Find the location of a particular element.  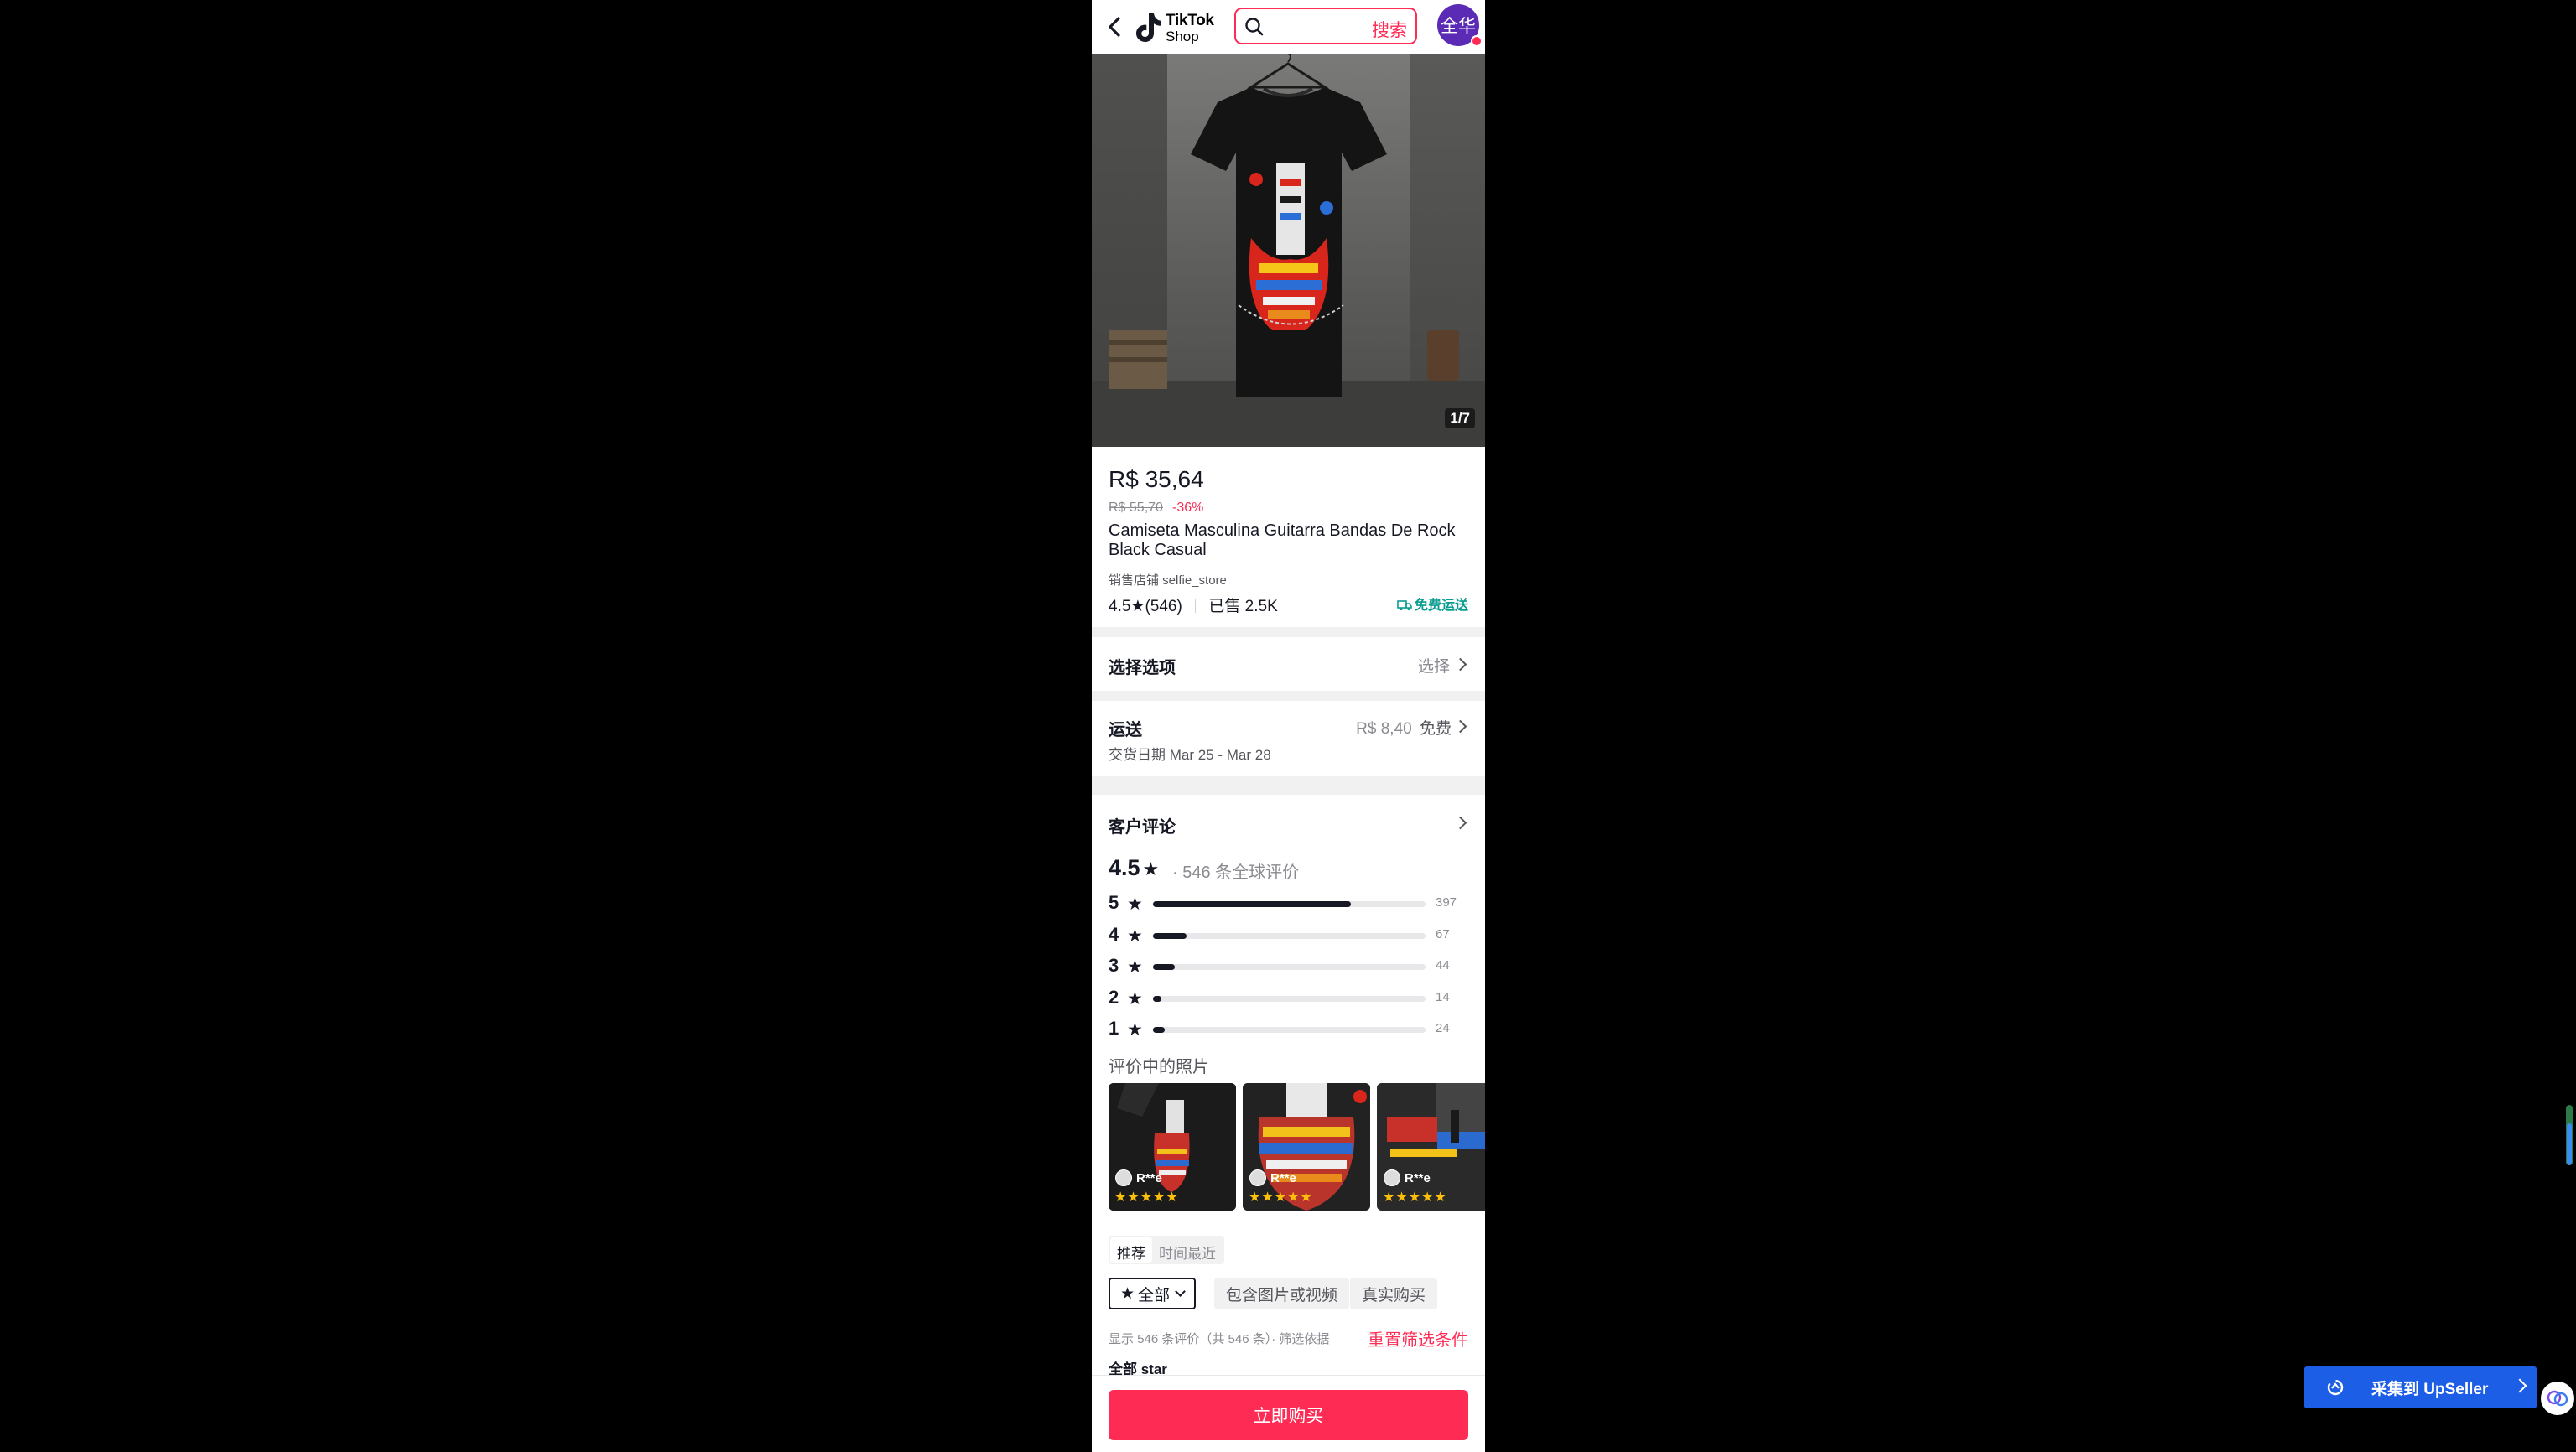

store-name: 销售店铺 selfie_store is located at coordinates (1168, 580).